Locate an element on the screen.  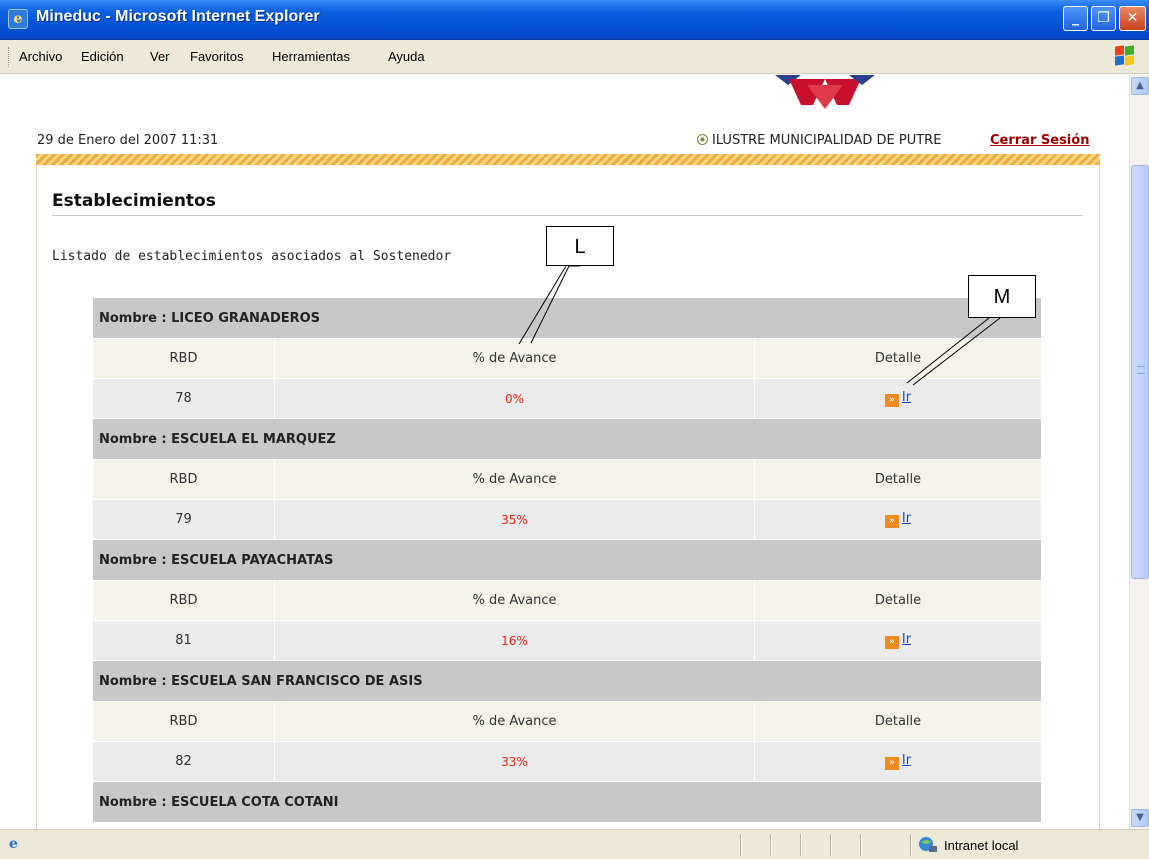
rbd-cell: 82 is located at coordinates (183, 761).